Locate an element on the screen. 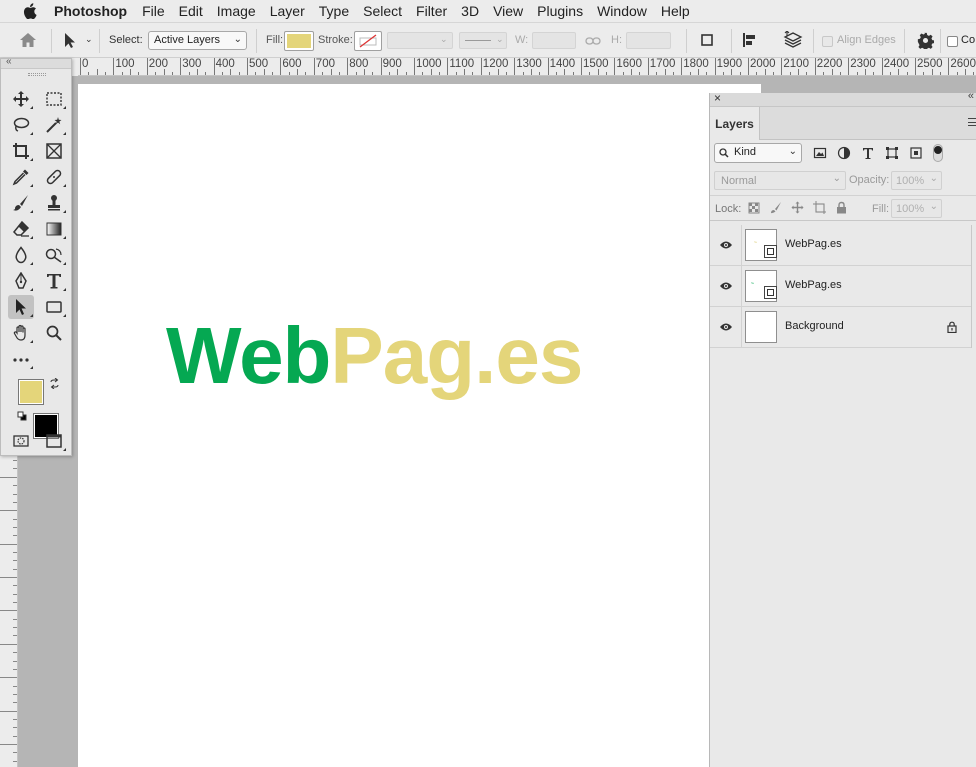 The image size is (976, 767). lock-all-icon is located at coordinates (841, 207).